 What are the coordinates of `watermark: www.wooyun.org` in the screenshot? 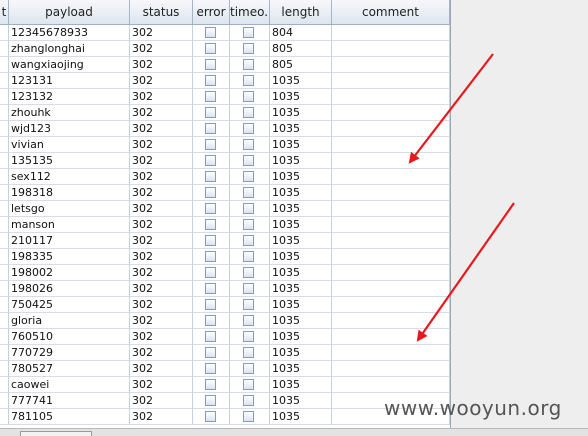 It's located at (473, 408).